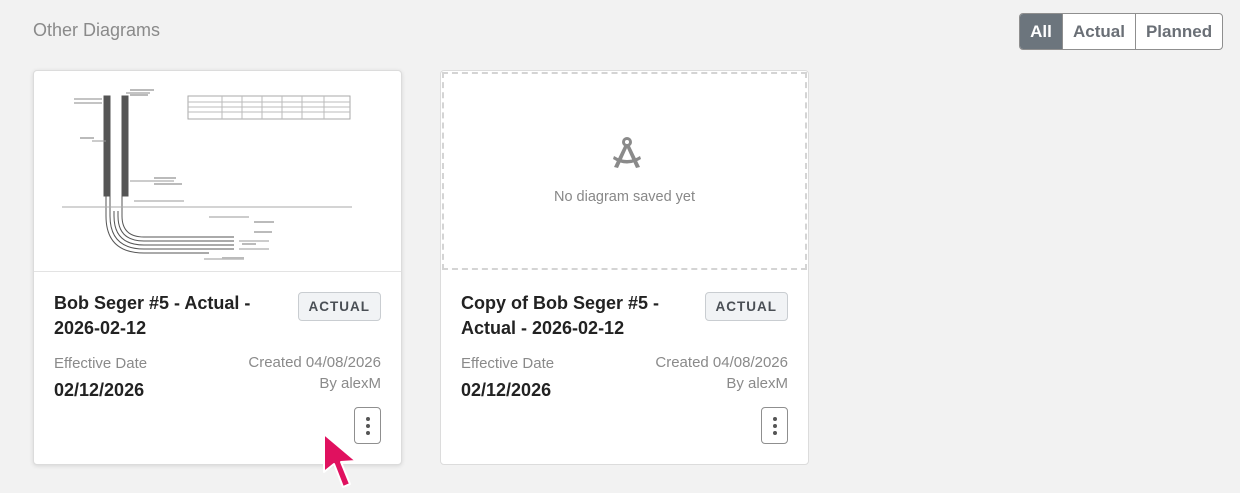  I want to click on filter-planned-button: Planned, so click(1178, 31).